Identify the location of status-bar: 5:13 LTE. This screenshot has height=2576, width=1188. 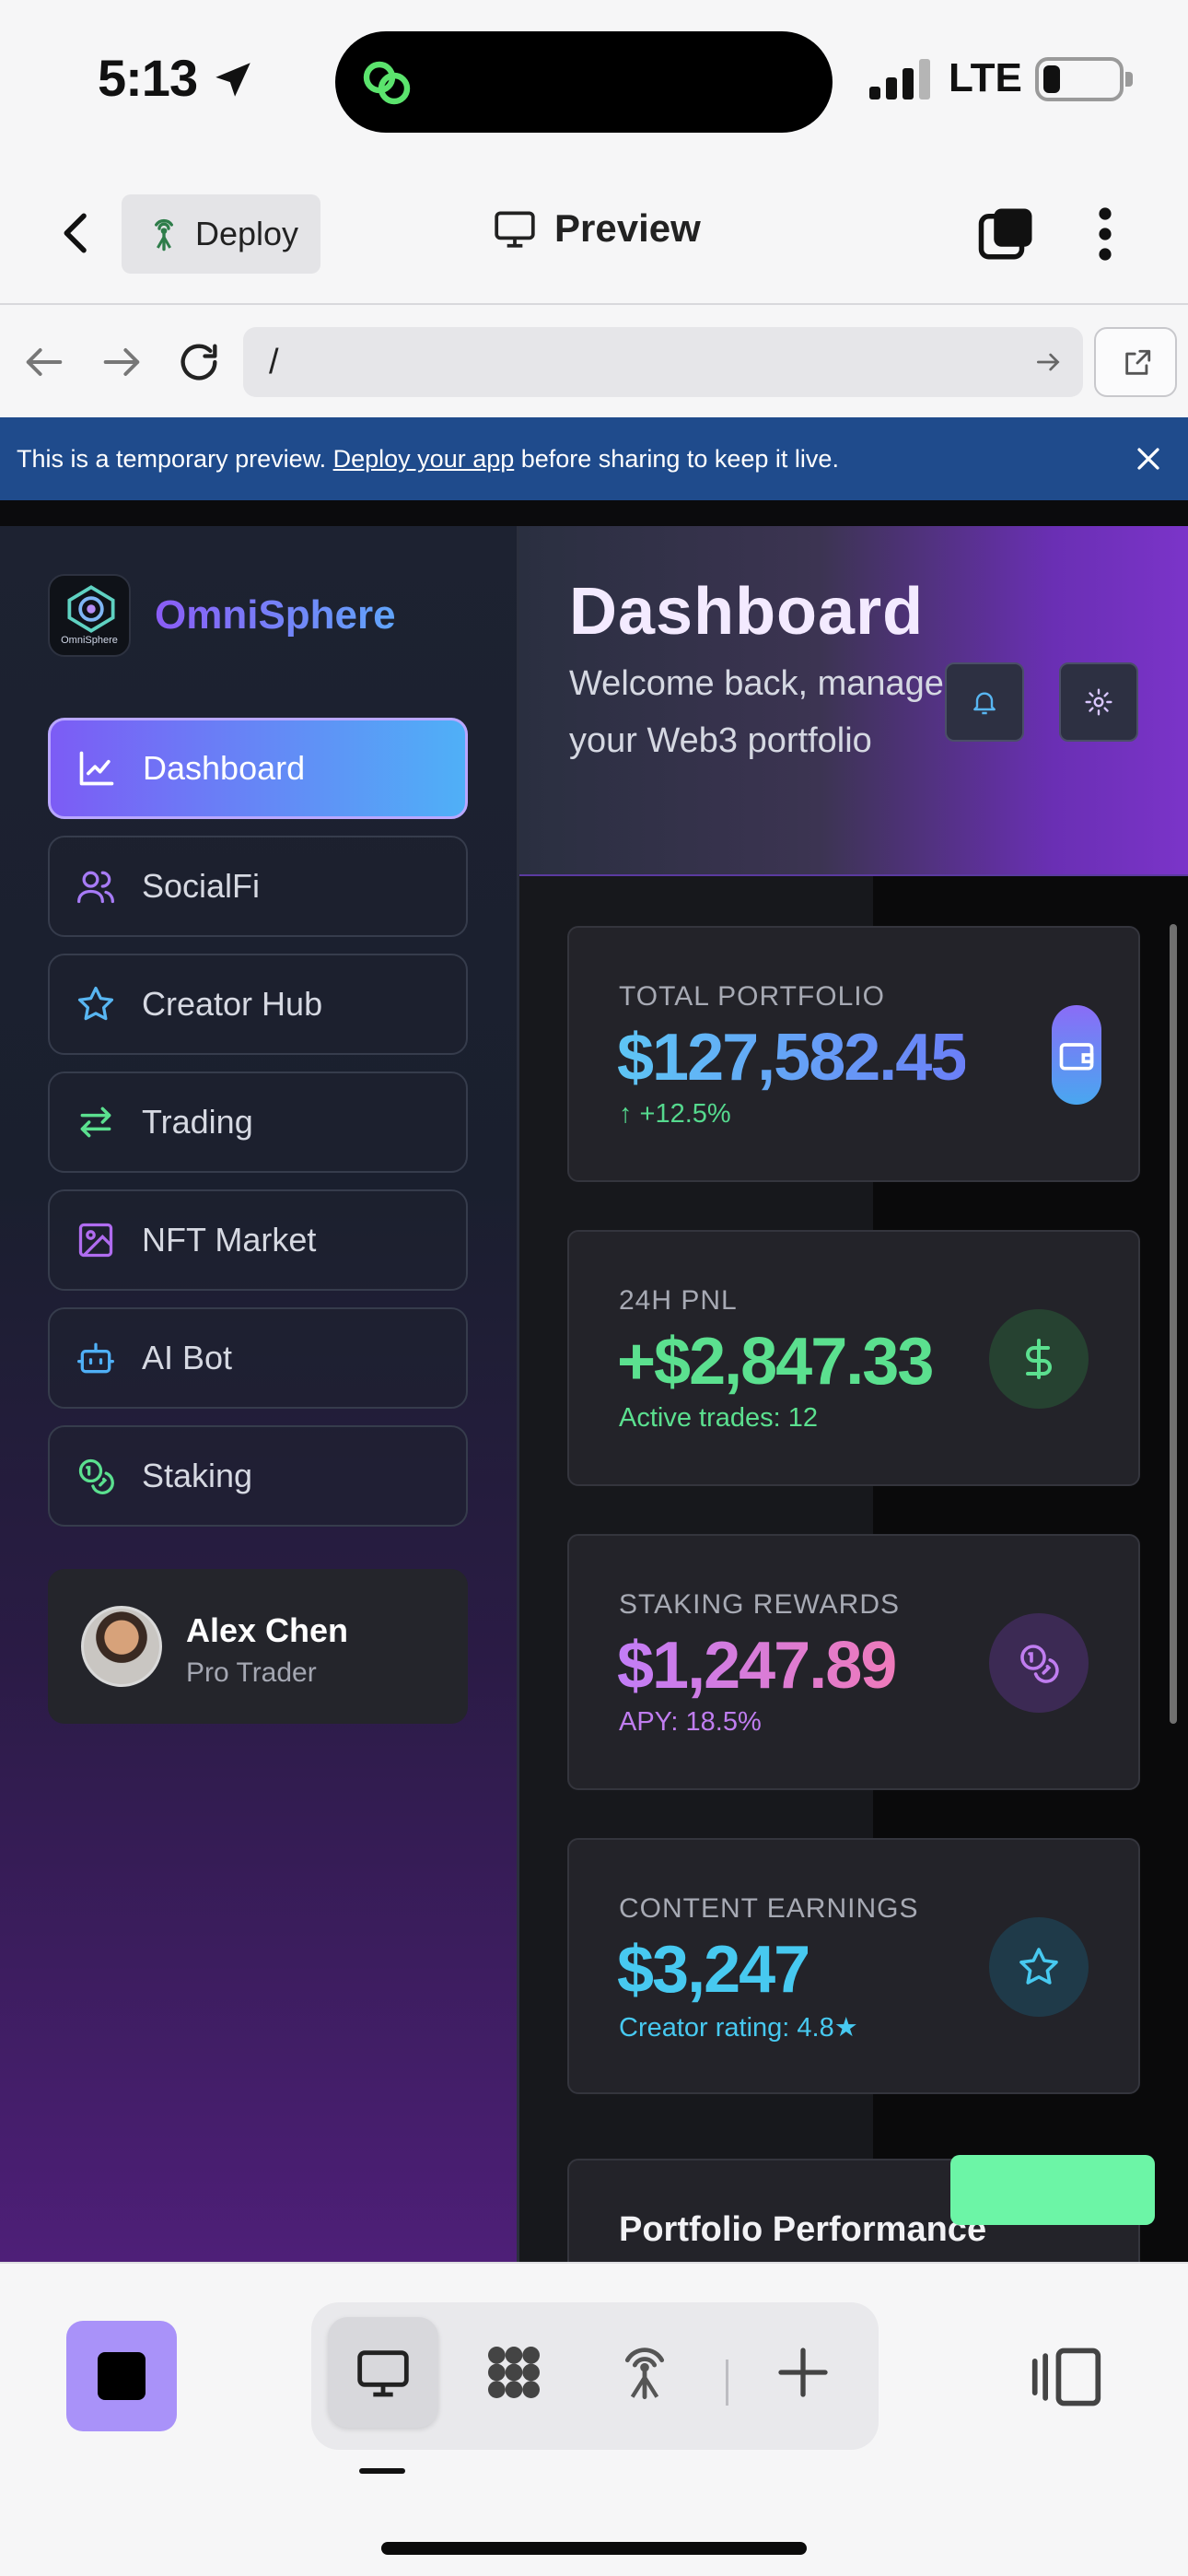
(594, 80).